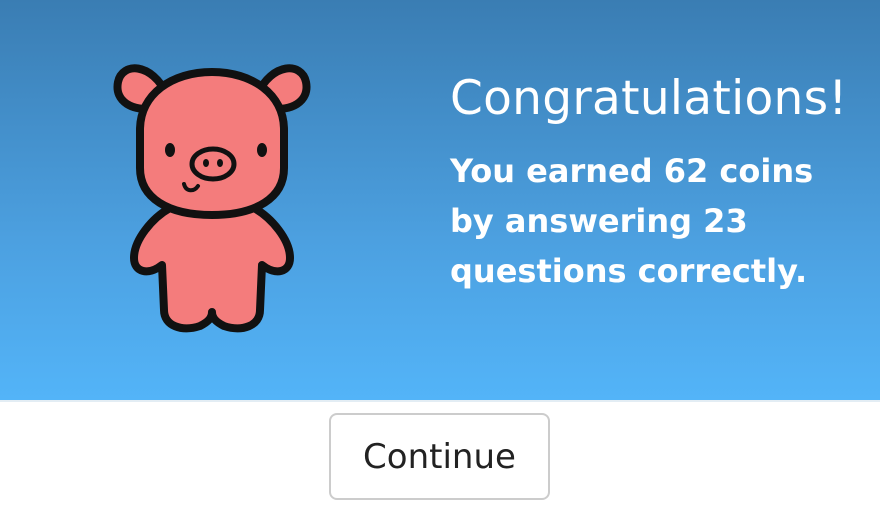  What do you see at coordinates (649, 98) in the screenshot?
I see `congratulations-title: Congratulations!` at bounding box center [649, 98].